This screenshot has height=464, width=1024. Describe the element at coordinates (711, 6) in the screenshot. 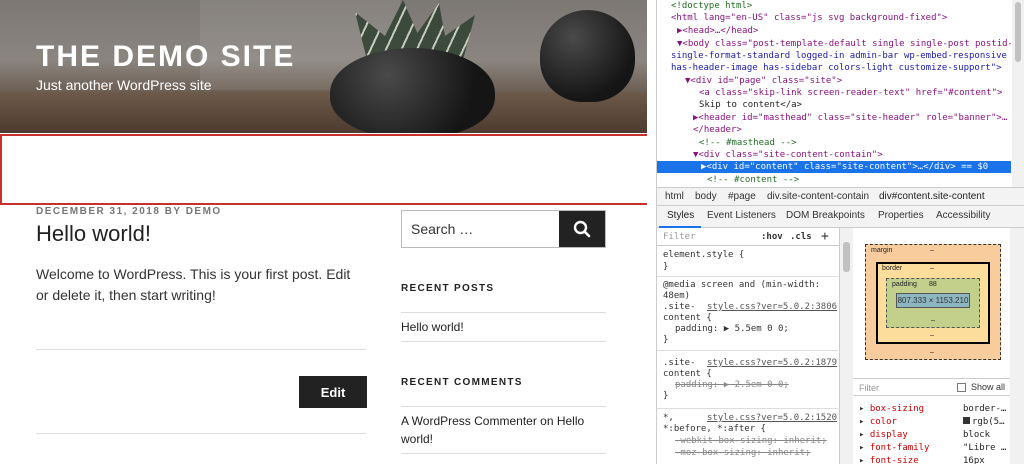

I see `dom-line: <!doctype html>` at that location.